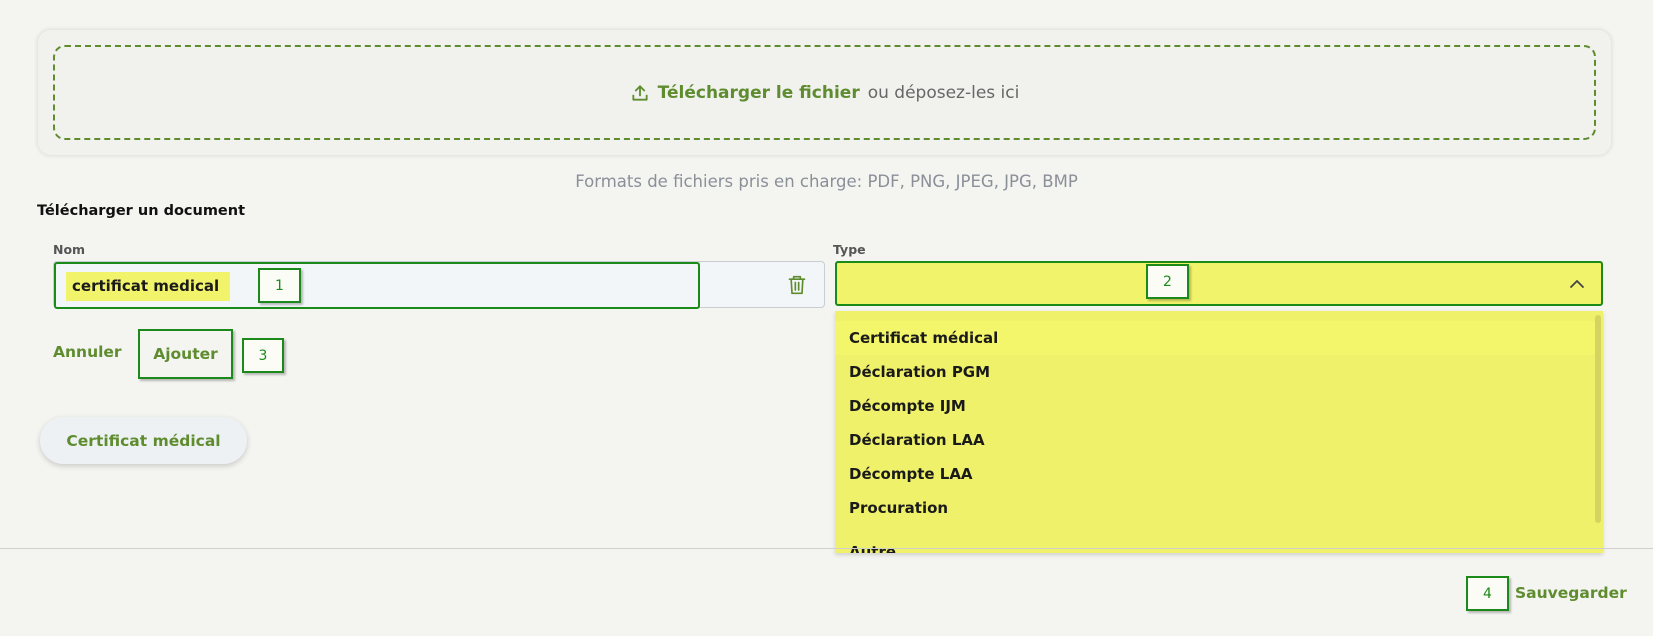 The height and width of the screenshot is (636, 1653). What do you see at coordinates (148, 286) in the screenshot?
I see `name-input-value: certificat medical` at bounding box center [148, 286].